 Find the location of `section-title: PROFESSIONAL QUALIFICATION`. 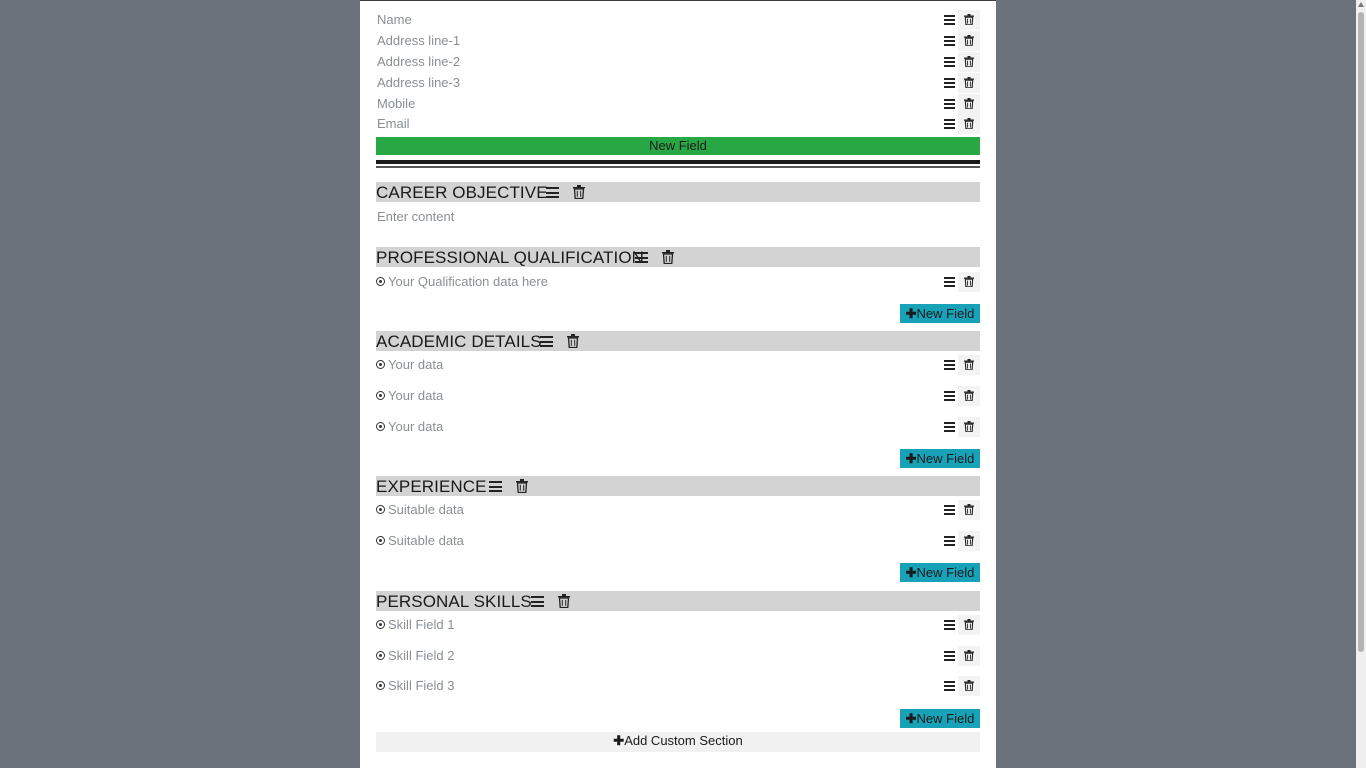

section-title: PROFESSIONAL QUALIFICATION is located at coordinates (510, 257).